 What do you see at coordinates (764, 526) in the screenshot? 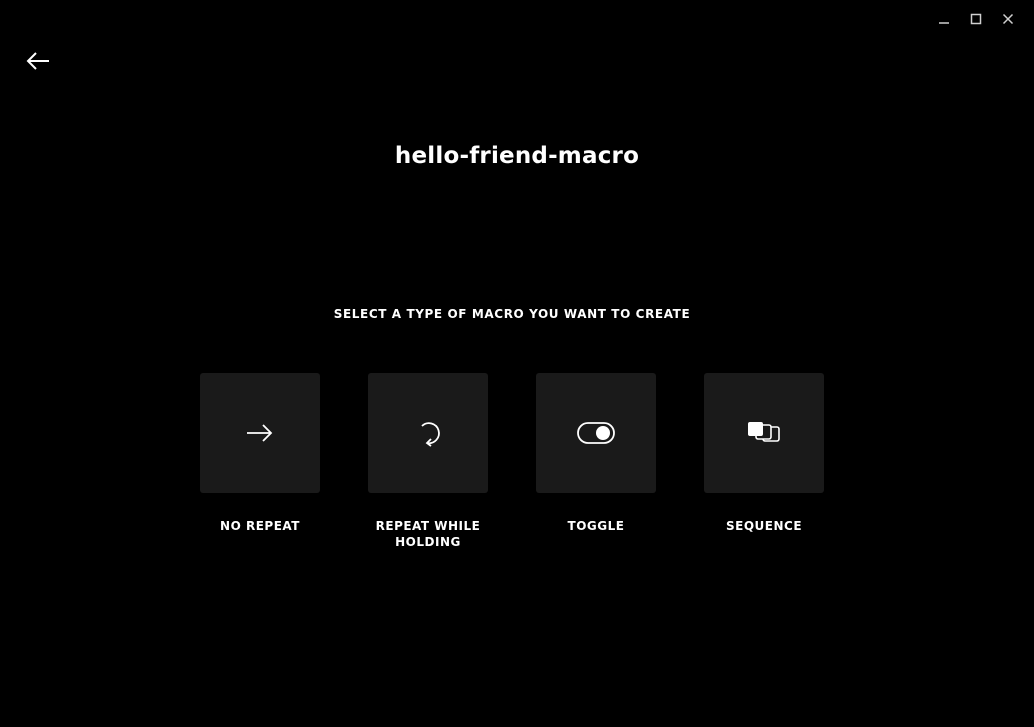
I see `option-label: SEQUENCE` at bounding box center [764, 526].